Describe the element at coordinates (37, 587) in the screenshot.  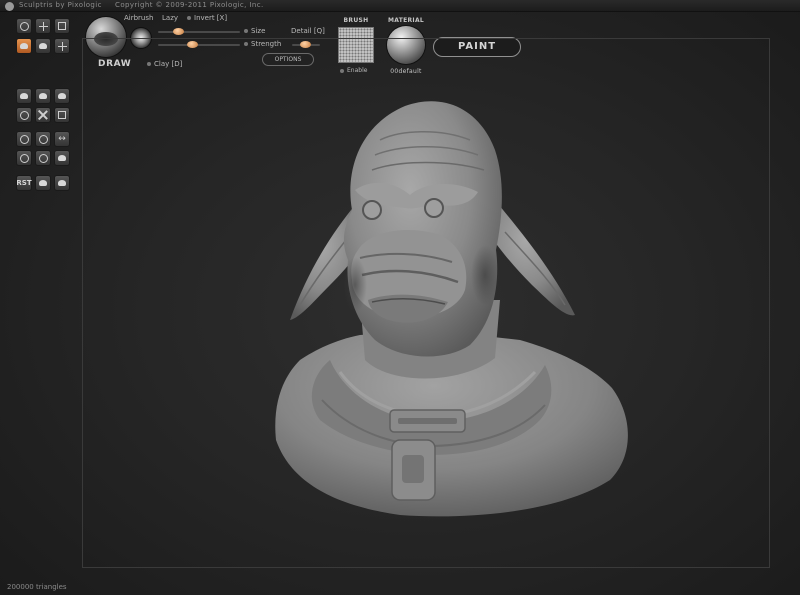
I see `triangle-count: 200000 triangles` at that location.